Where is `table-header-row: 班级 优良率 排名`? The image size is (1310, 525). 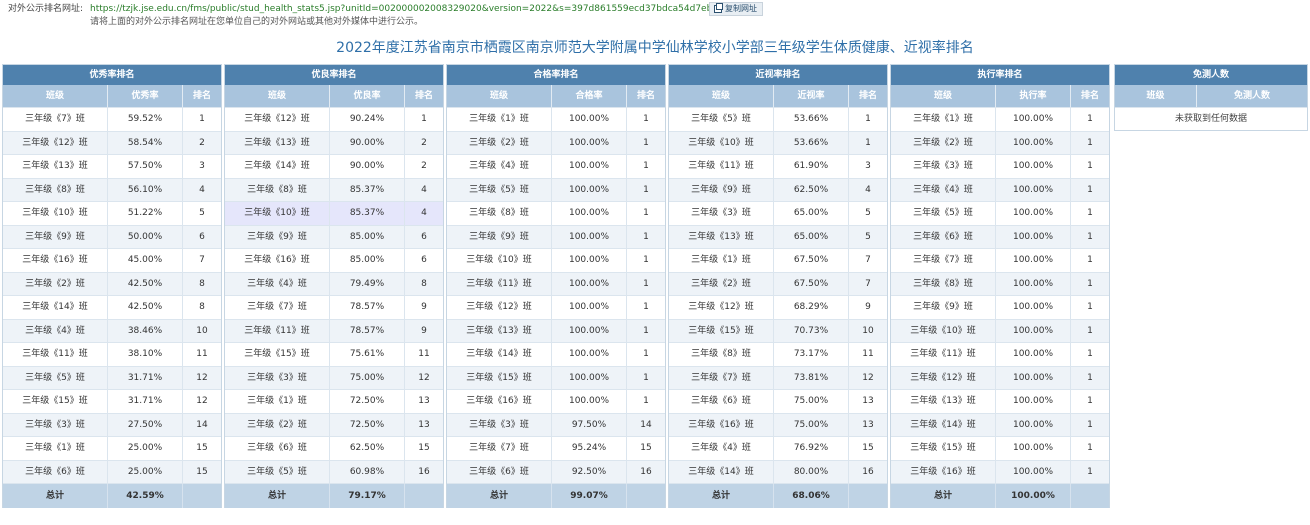
table-header-row: 班级 优良率 排名 is located at coordinates (334, 96).